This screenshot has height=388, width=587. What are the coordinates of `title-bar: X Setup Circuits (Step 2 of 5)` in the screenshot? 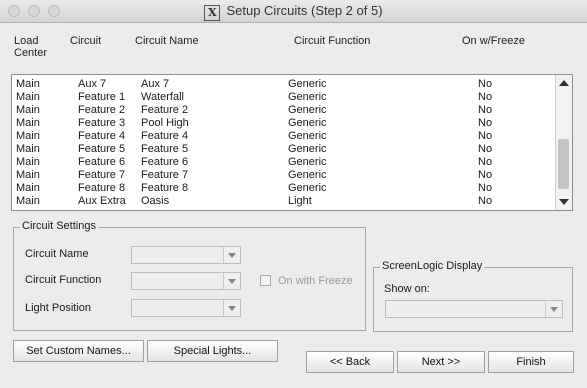 It's located at (293, 11).